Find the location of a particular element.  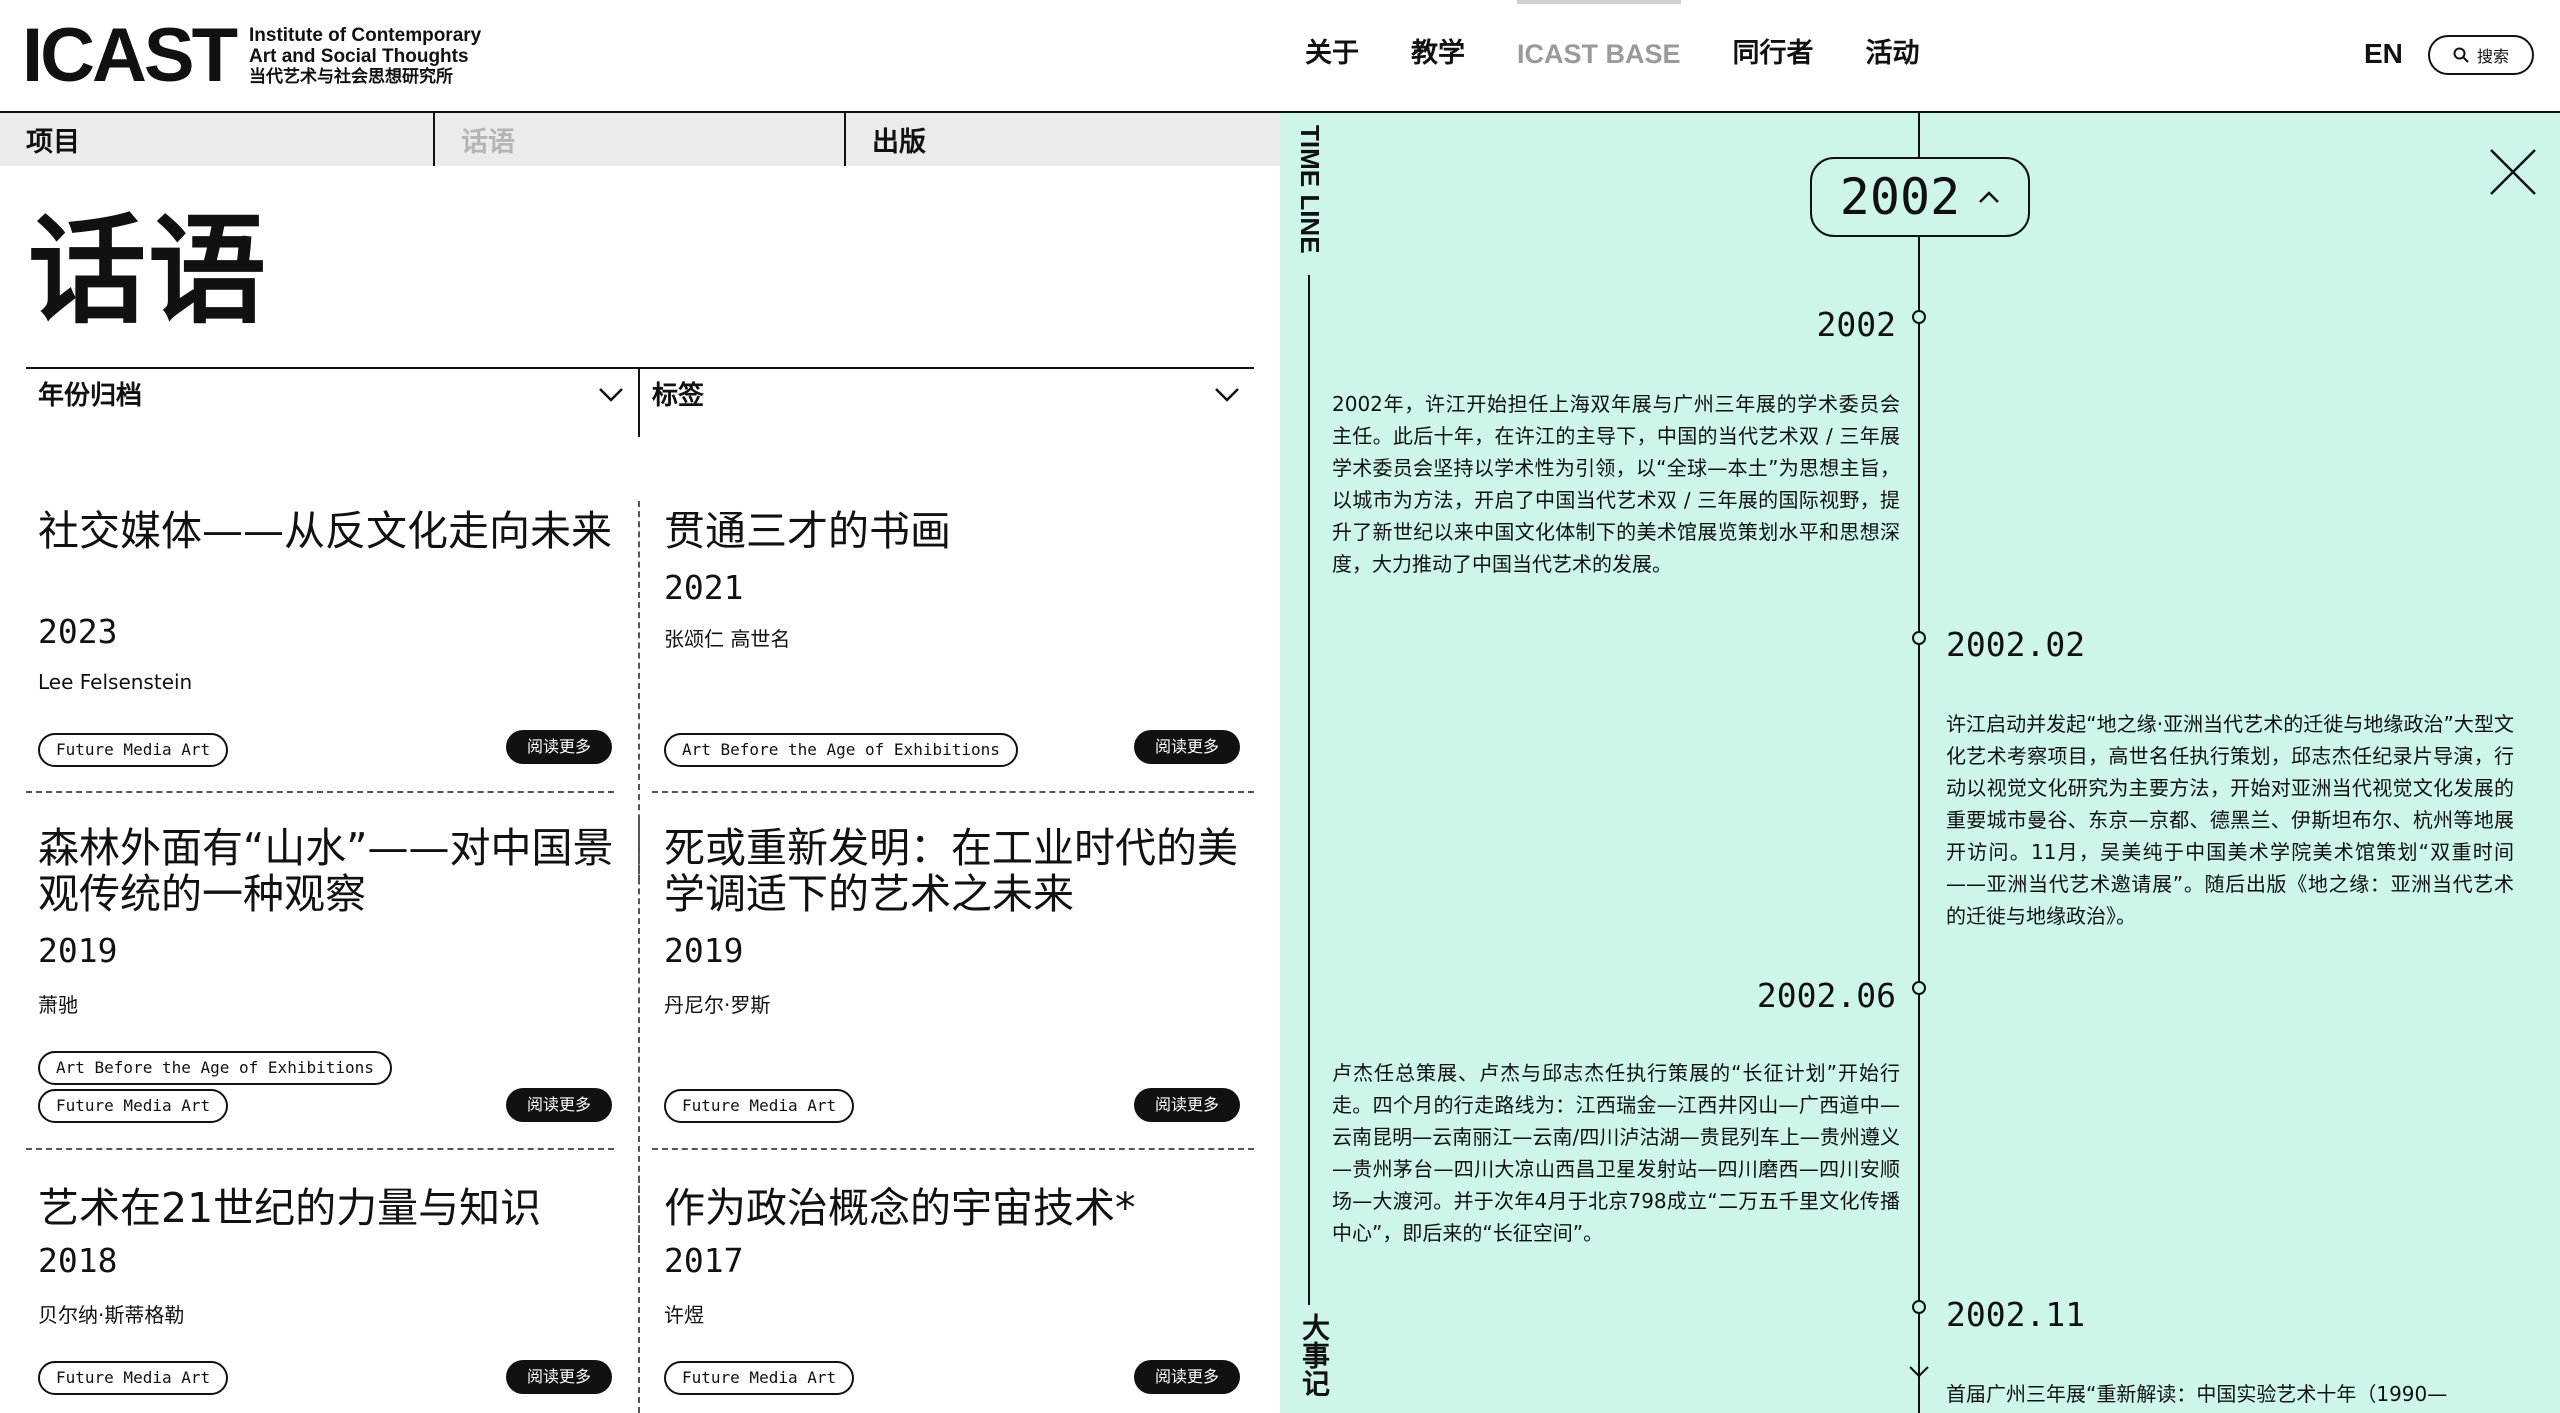

selected-year: 2002 is located at coordinates (1900, 197).